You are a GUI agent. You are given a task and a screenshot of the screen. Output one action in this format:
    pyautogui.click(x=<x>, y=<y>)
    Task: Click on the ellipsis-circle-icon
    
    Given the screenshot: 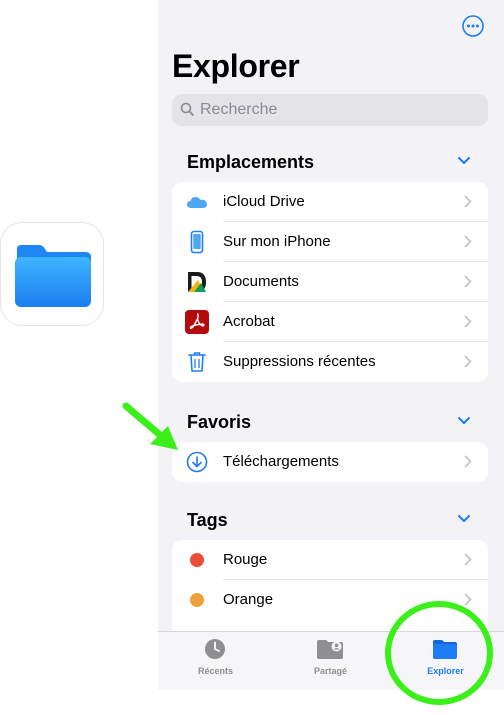 What is the action you would take?
    pyautogui.click(x=473, y=26)
    